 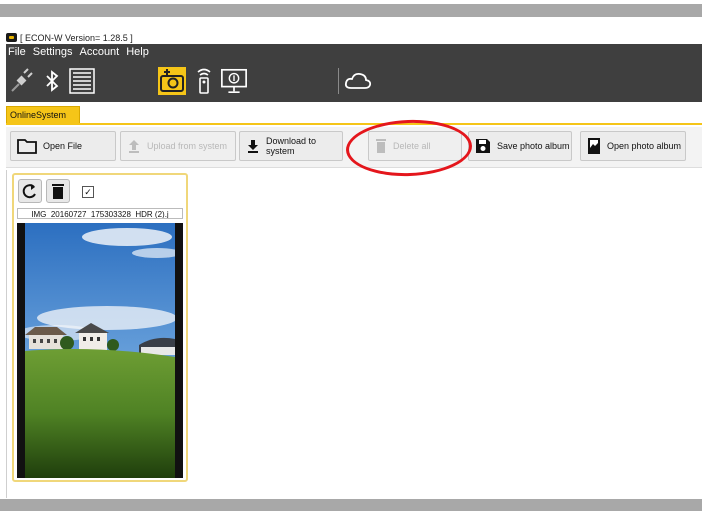 What do you see at coordinates (6, 334) in the screenshot?
I see `content-left-rule` at bounding box center [6, 334].